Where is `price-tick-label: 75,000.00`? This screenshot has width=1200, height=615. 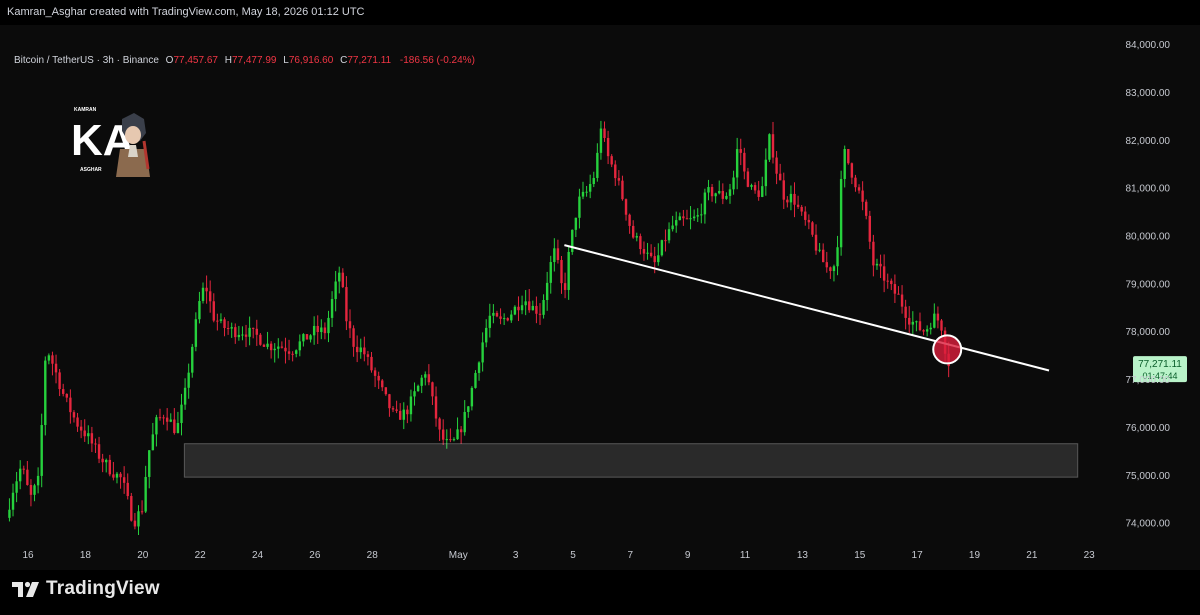 price-tick-label: 75,000.00 is located at coordinates (1148, 476).